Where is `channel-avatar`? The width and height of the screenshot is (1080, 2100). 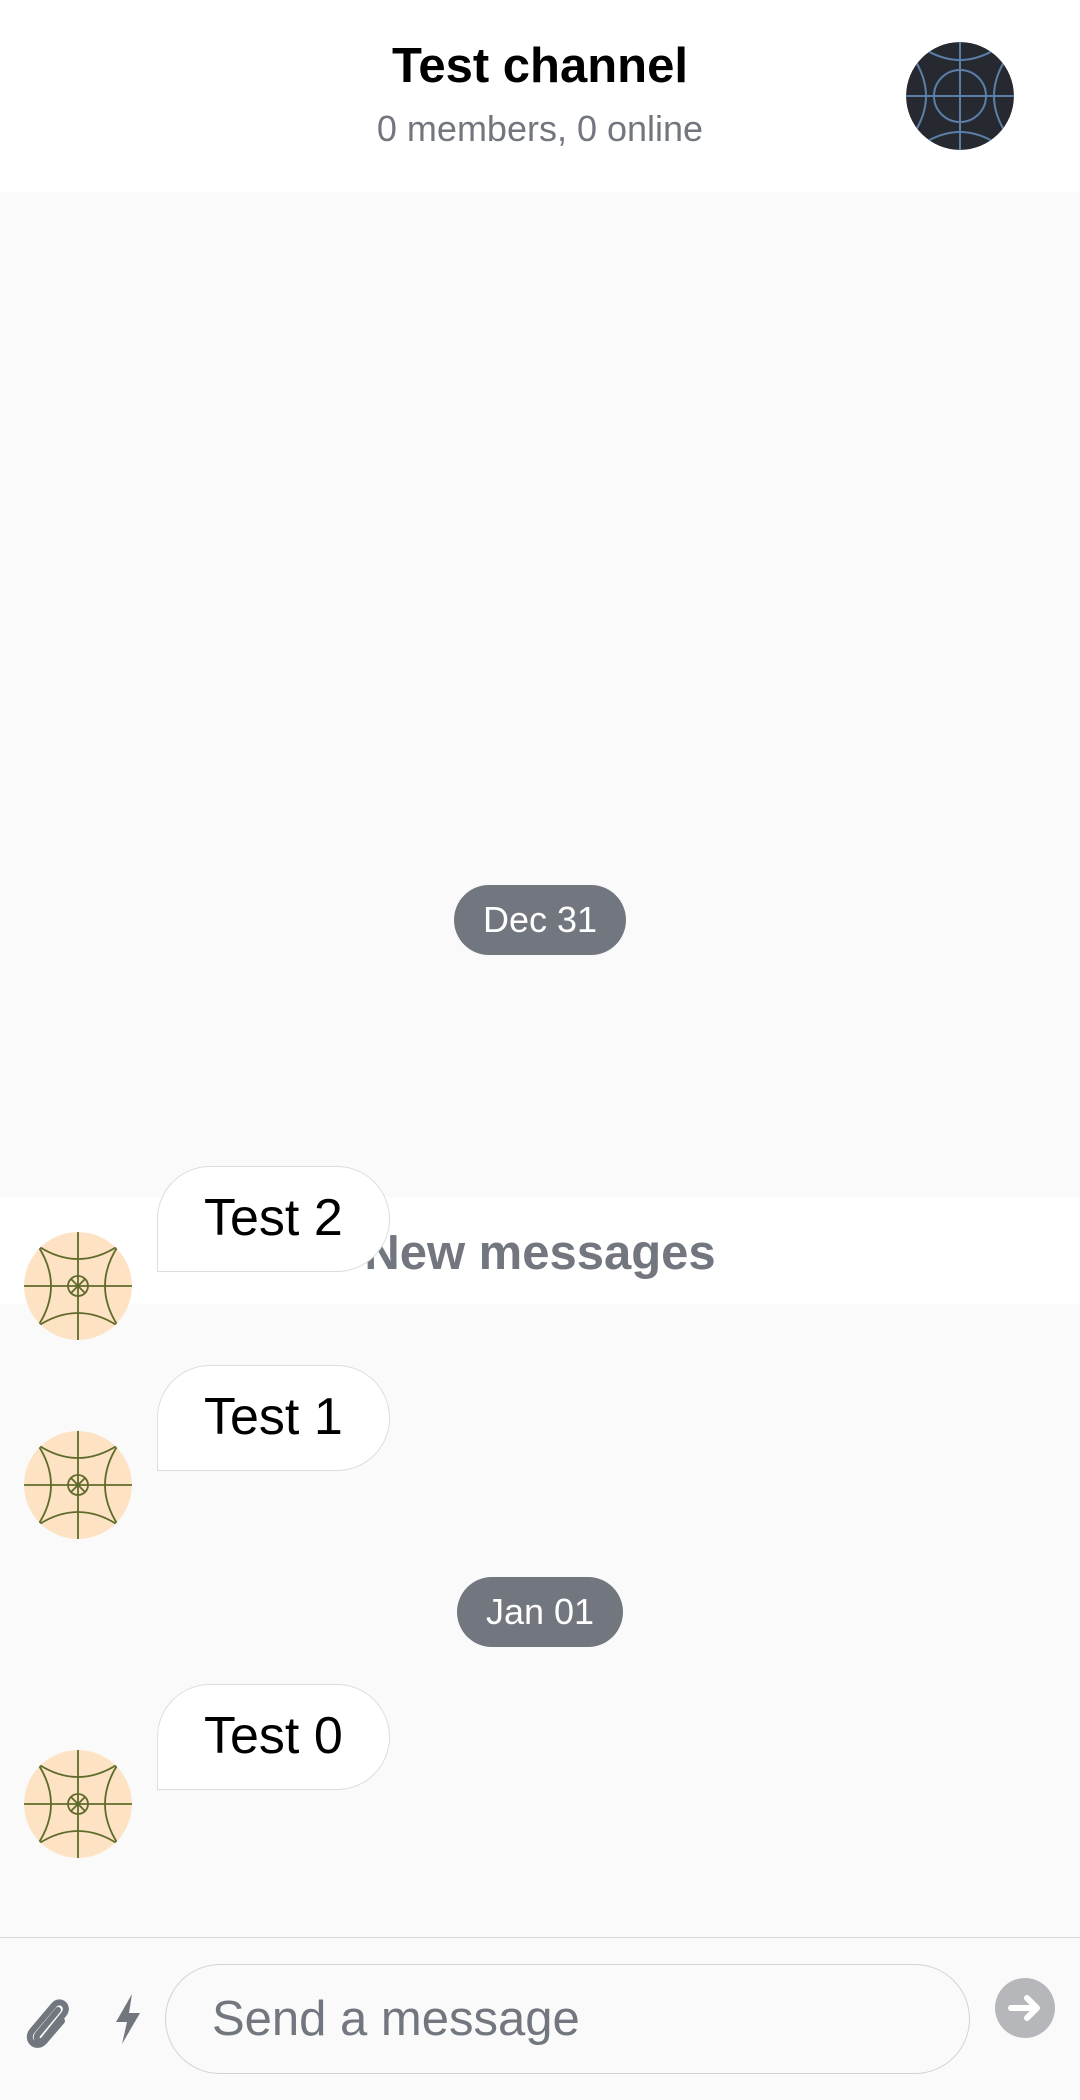
channel-avatar is located at coordinates (960, 96).